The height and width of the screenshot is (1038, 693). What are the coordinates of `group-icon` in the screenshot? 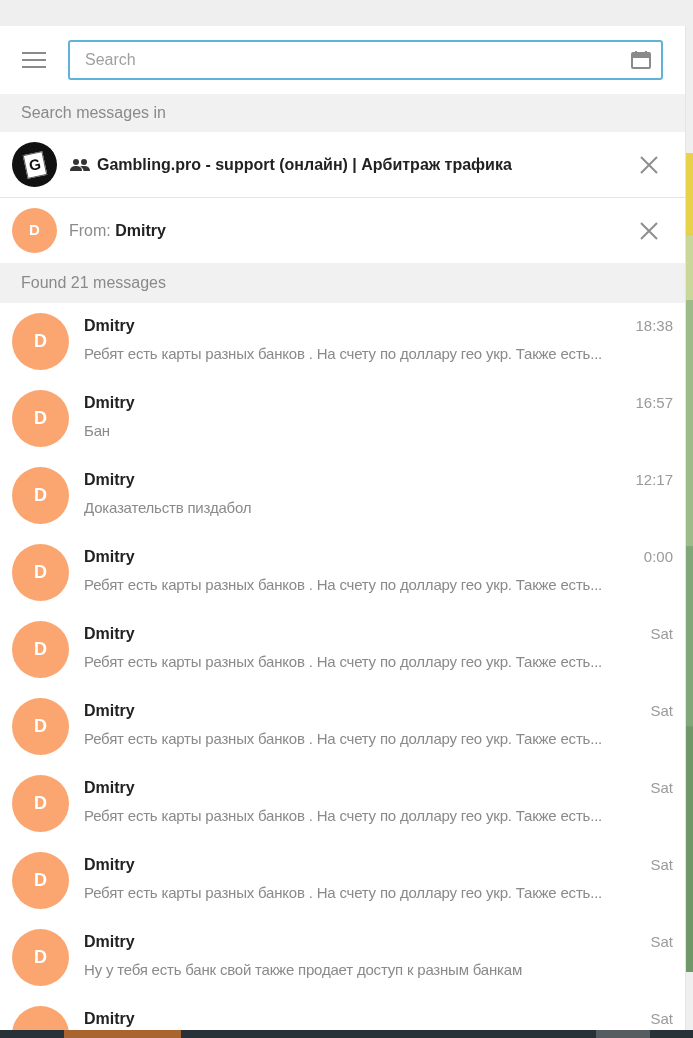 It's located at (80, 164).